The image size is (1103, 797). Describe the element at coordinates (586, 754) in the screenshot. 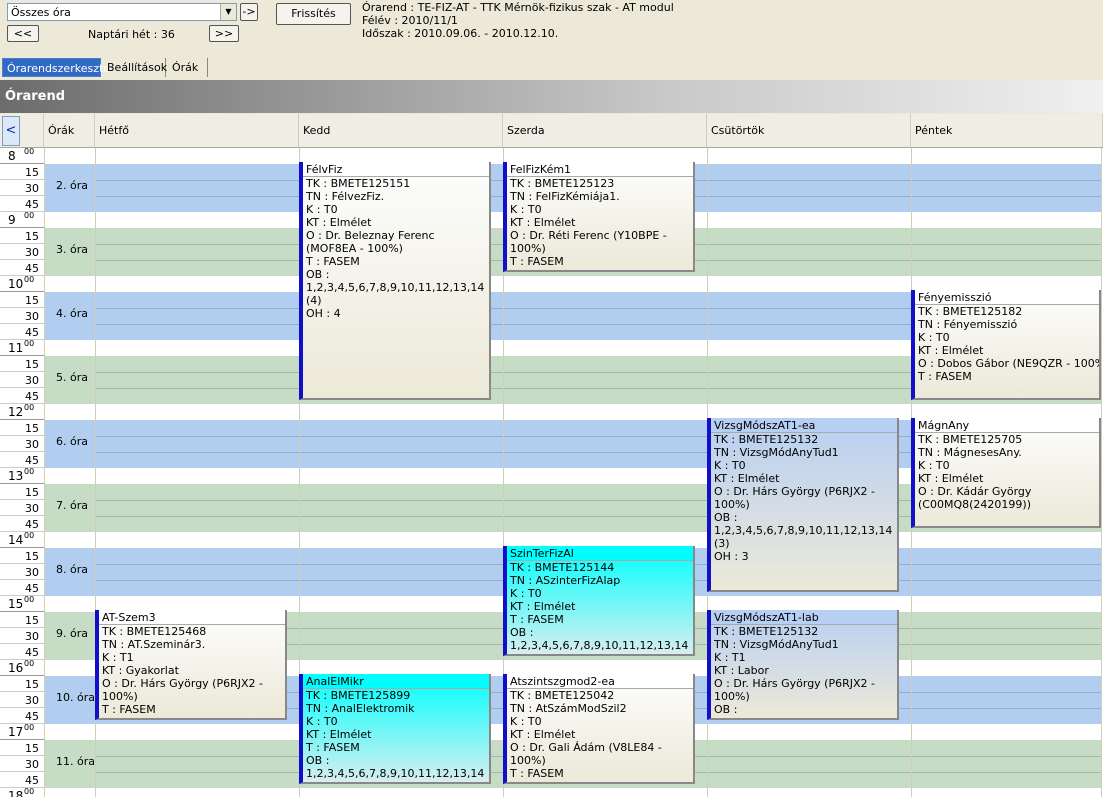

I see `event-detail: O : Dr. Gali Ádám (V8LE84 - 100%)` at that location.